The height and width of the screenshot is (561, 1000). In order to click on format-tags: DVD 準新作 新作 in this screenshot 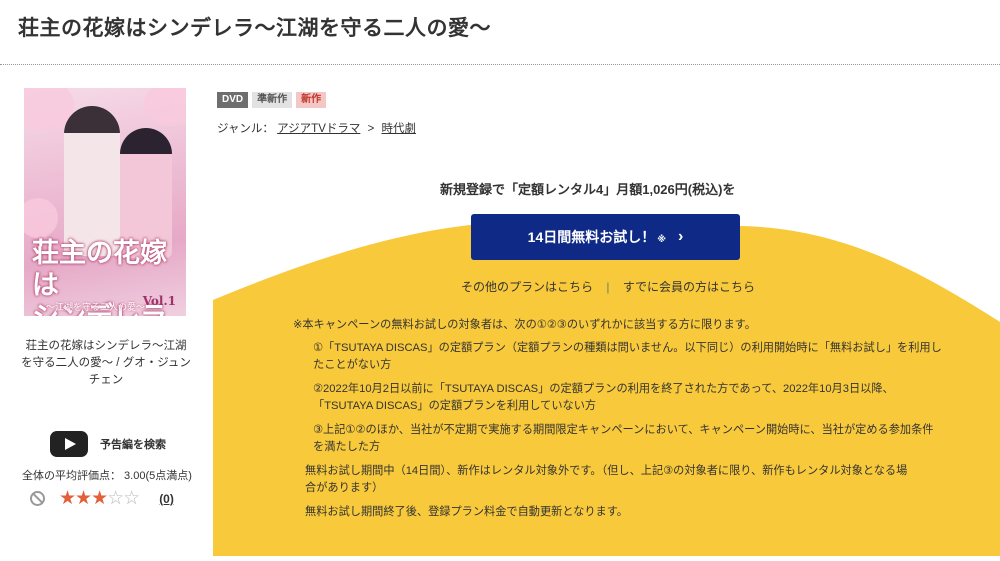, I will do `click(272, 100)`.